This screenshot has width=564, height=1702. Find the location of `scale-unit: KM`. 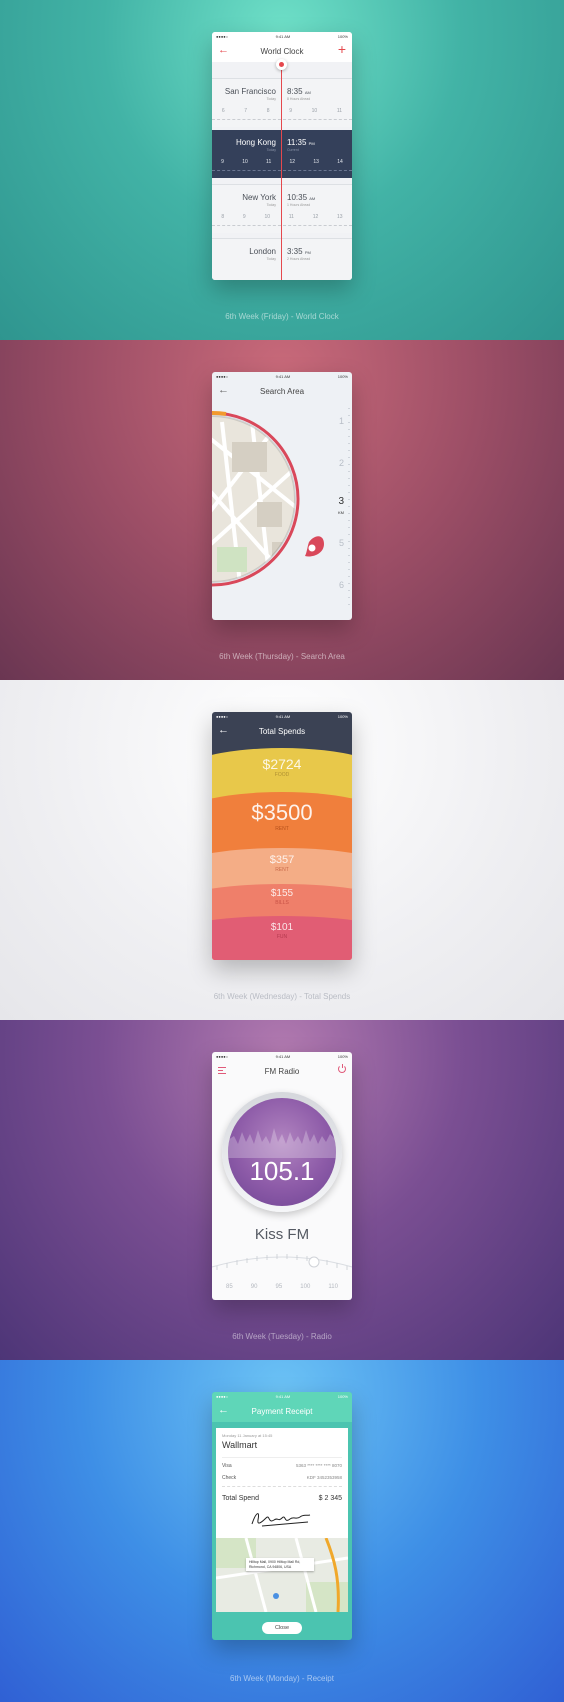

scale-unit: KM is located at coordinates (341, 512).